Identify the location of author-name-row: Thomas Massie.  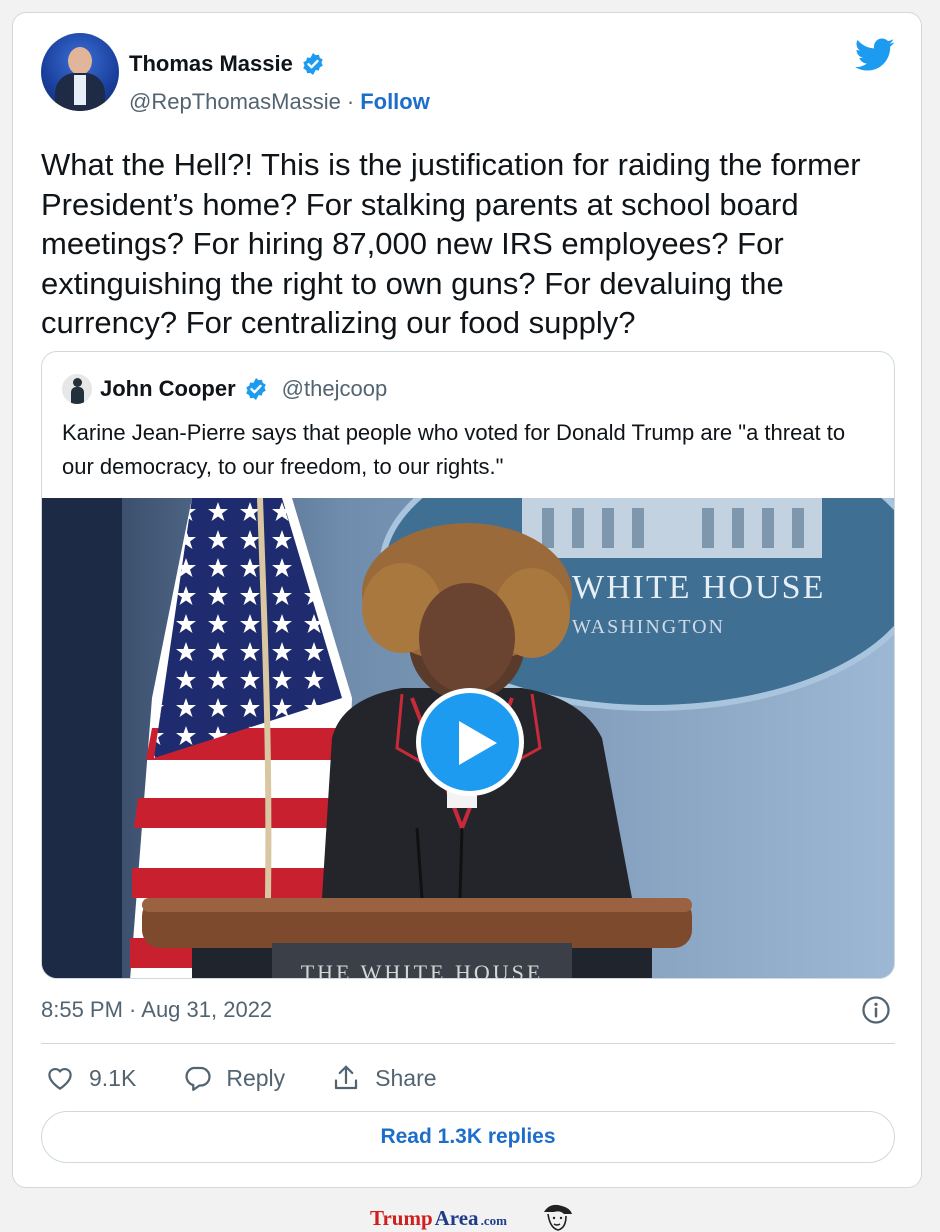
(227, 64).